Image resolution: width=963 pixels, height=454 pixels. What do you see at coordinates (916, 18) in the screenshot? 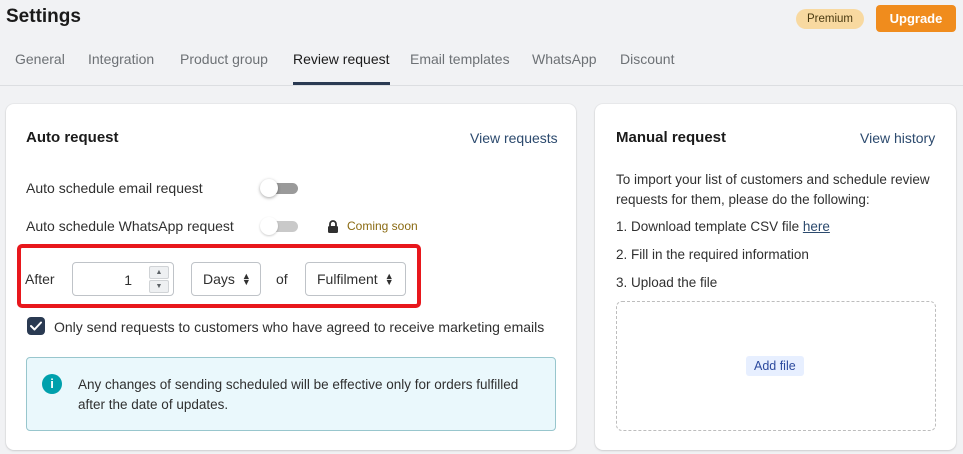
I see `upgrade-button: Upgrade` at bounding box center [916, 18].